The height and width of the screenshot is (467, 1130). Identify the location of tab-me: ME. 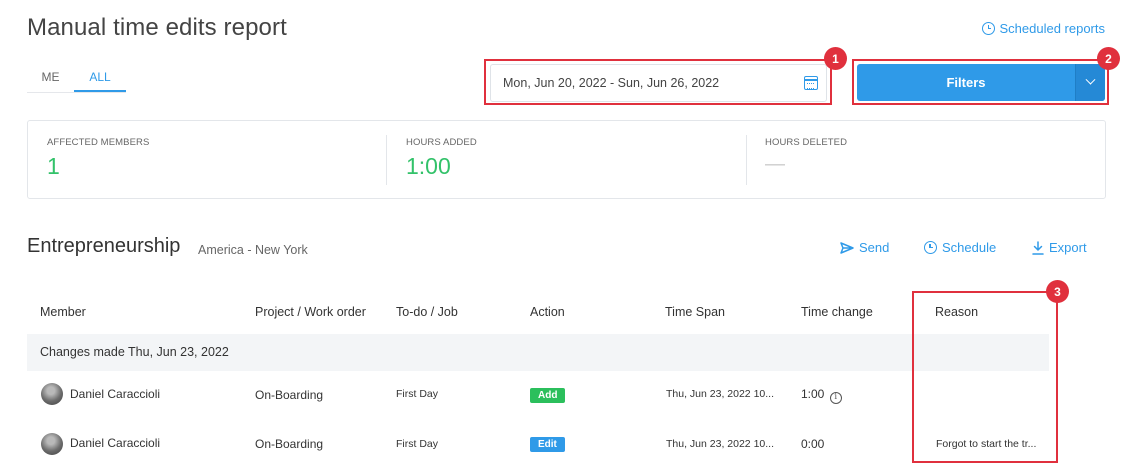
(50, 77).